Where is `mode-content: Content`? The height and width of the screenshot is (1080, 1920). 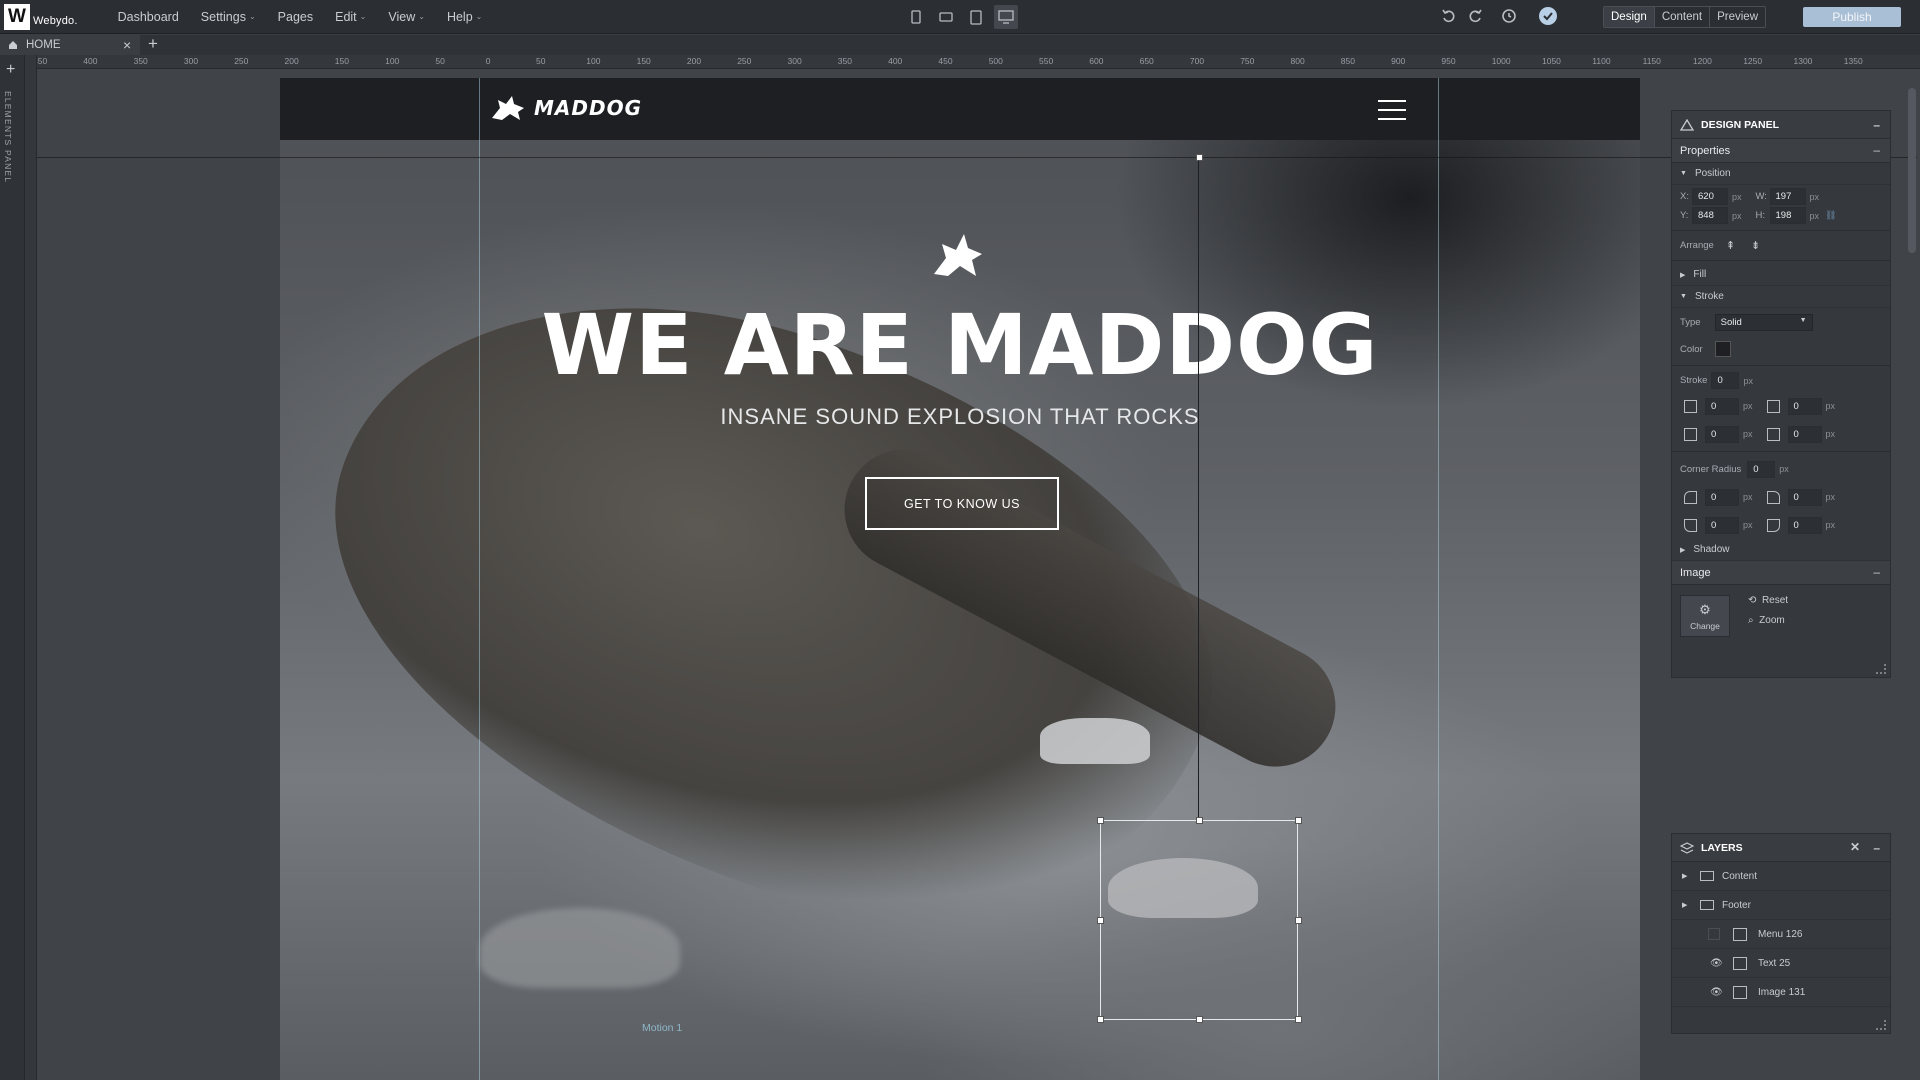
mode-content: Content is located at coordinates (1683, 17).